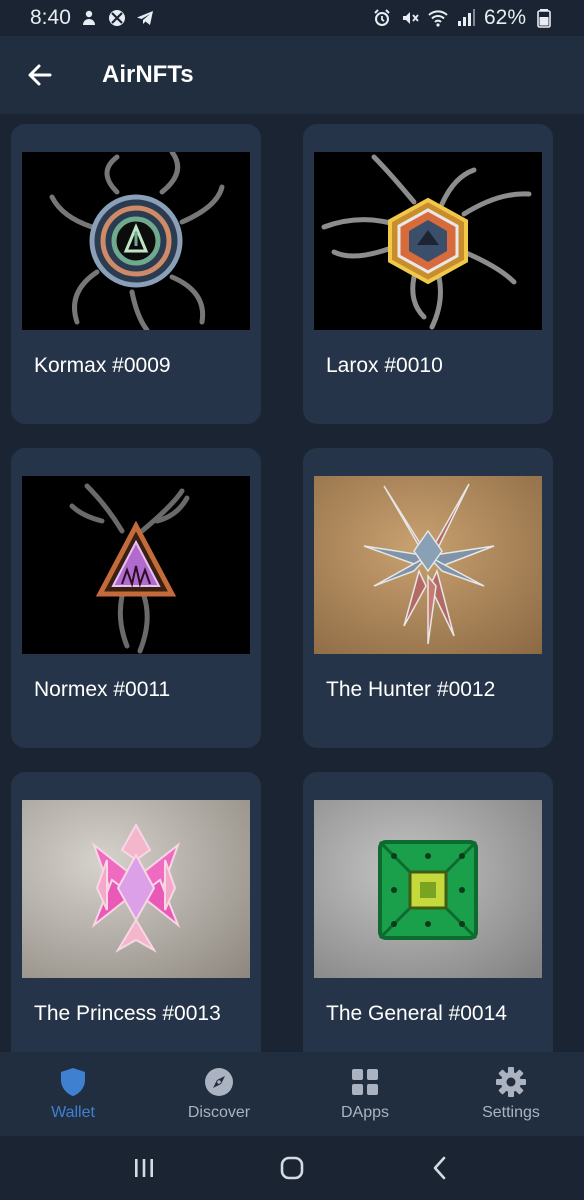 This screenshot has width=584, height=1200. I want to click on bottom-nav: Wallet Discover DApps Settings, so click(292, 1094).